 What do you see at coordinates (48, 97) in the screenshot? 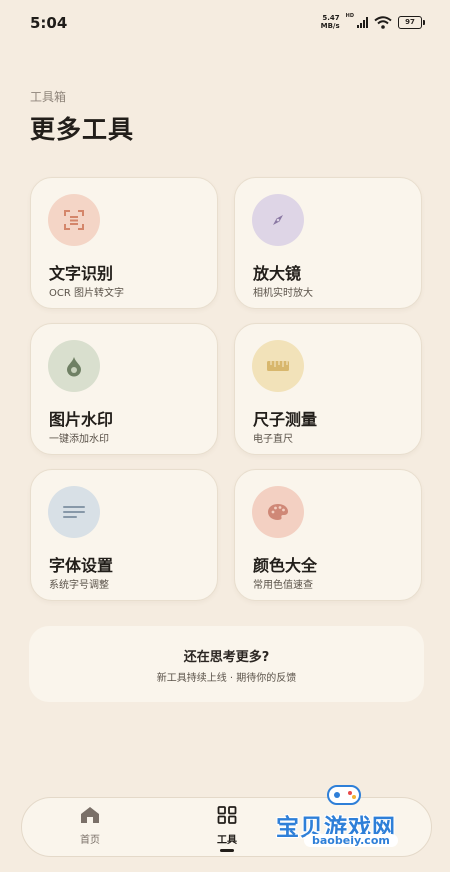
I see `page-subtitle: 工具箱` at bounding box center [48, 97].